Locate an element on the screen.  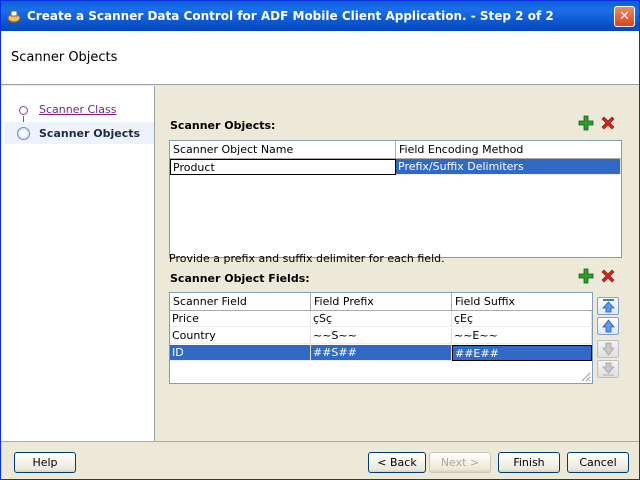
table-row: ID ##S## ##E## is located at coordinates (381, 353).